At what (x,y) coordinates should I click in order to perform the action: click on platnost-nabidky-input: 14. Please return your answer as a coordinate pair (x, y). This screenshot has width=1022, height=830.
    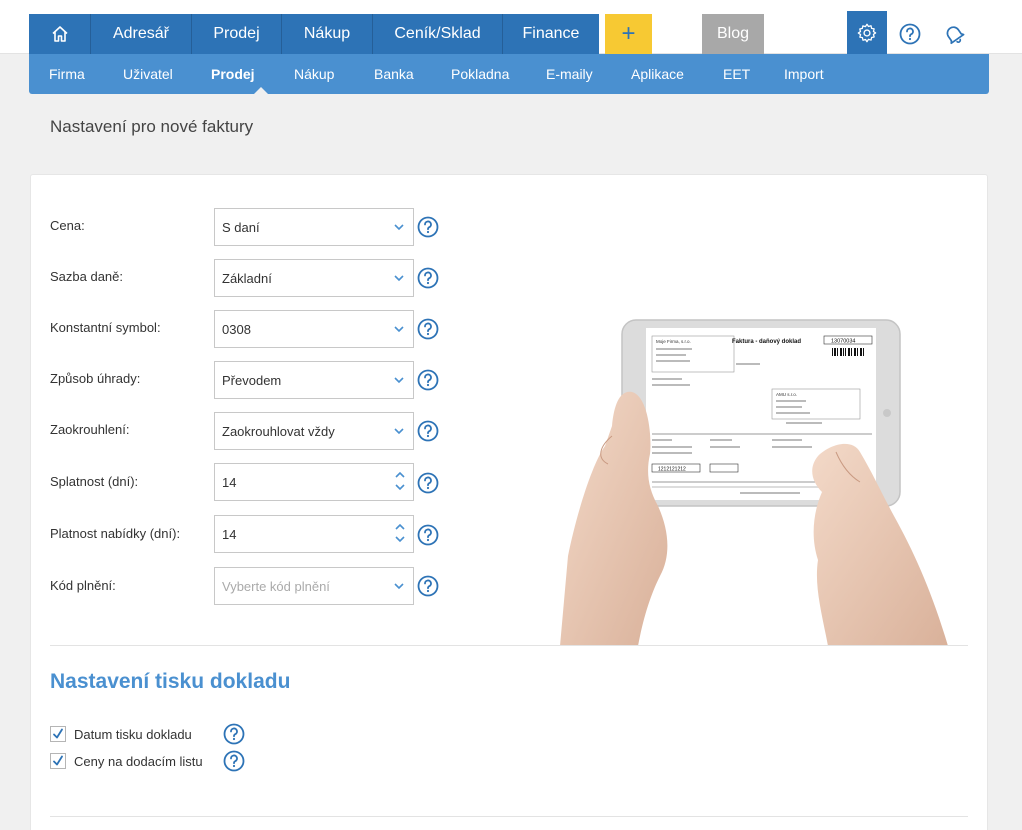
    Looking at the image, I should click on (314, 534).